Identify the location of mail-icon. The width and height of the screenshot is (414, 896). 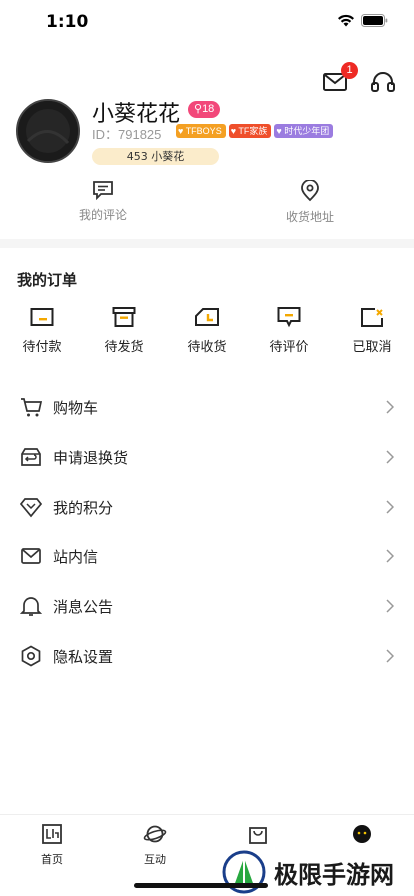
(31, 556).